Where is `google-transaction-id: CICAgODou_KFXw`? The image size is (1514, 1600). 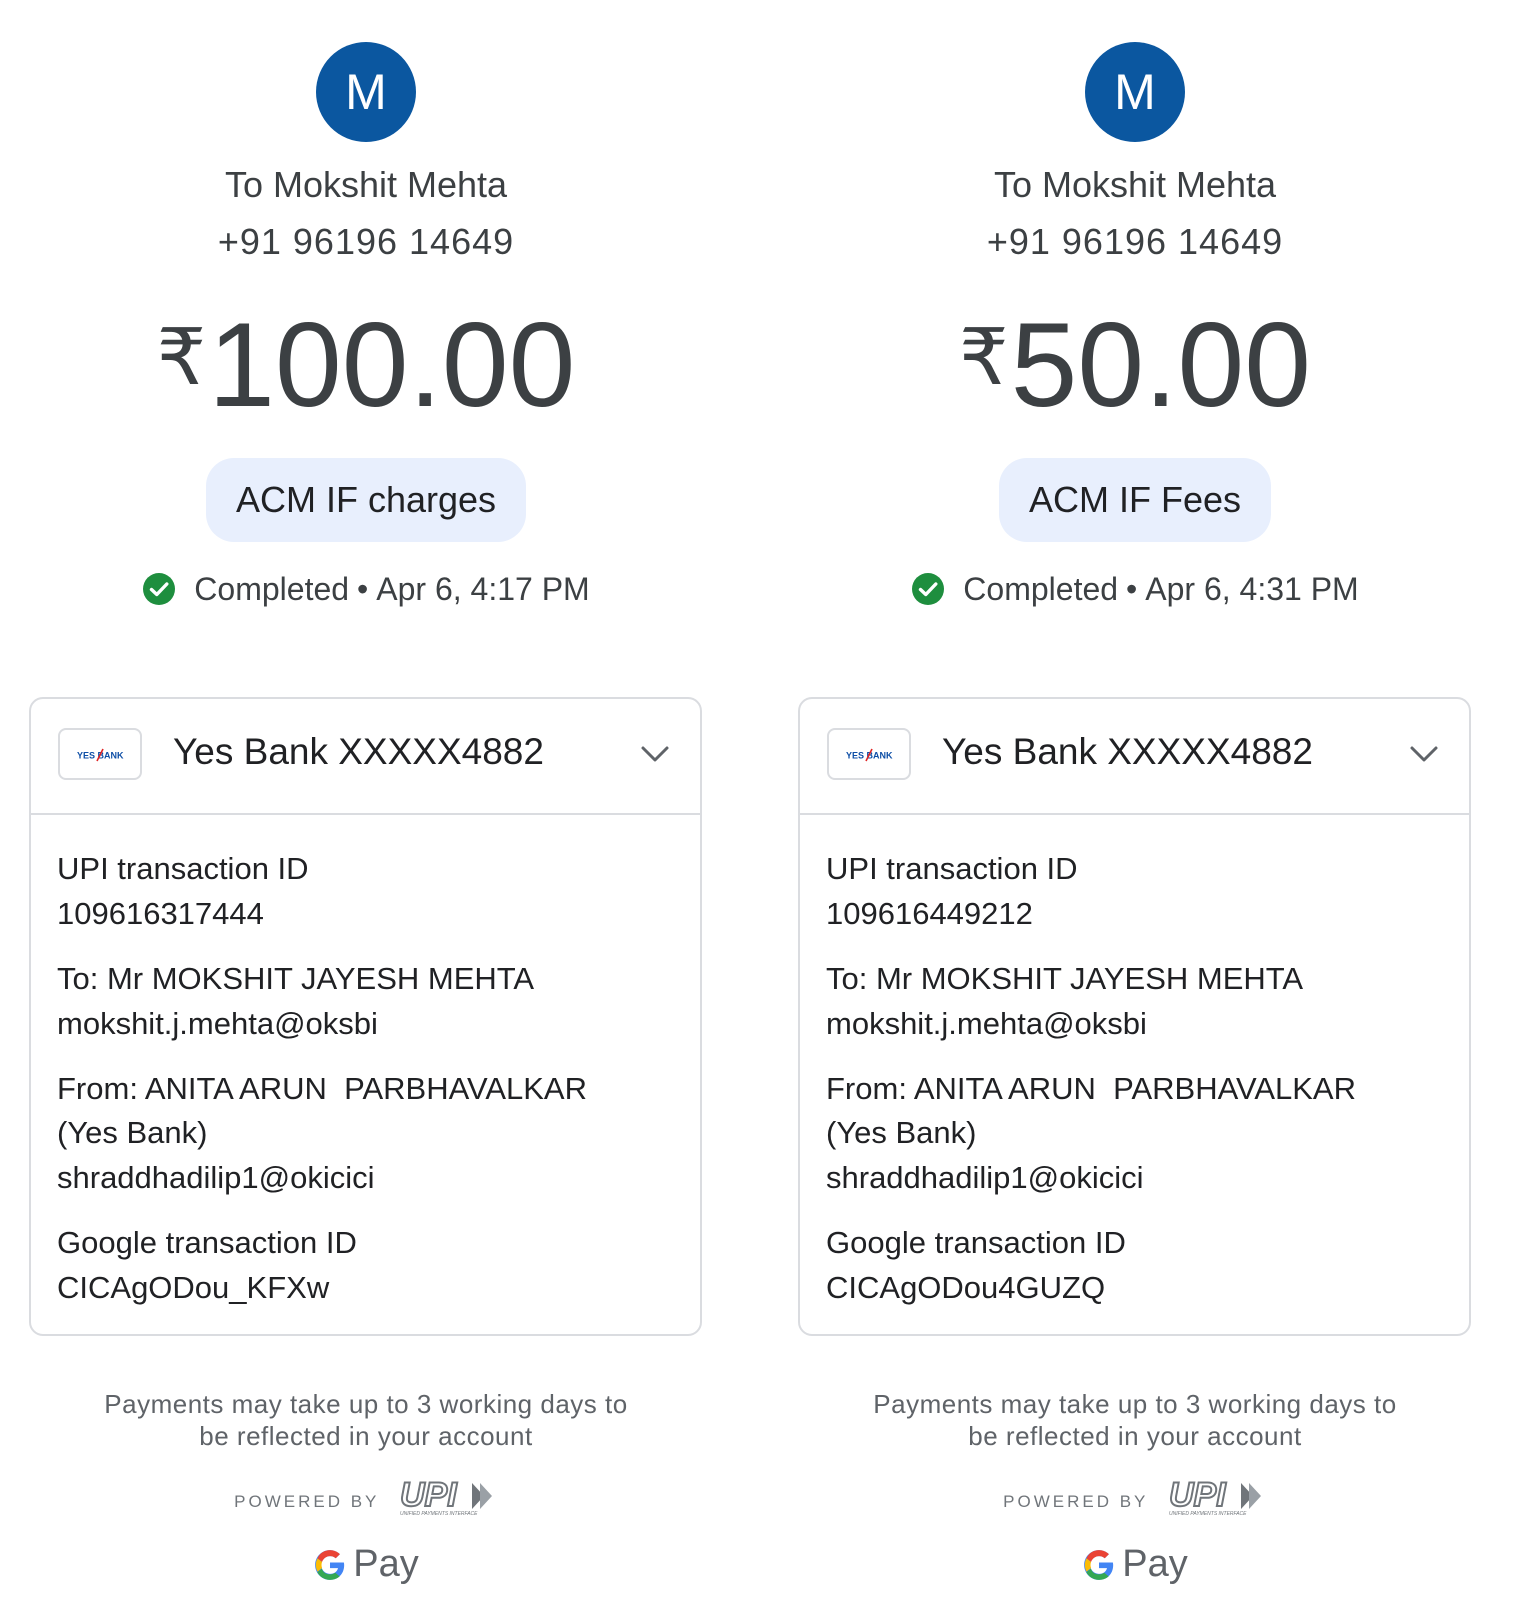 google-transaction-id: CICAgODou_KFXw is located at coordinates (365, 1288).